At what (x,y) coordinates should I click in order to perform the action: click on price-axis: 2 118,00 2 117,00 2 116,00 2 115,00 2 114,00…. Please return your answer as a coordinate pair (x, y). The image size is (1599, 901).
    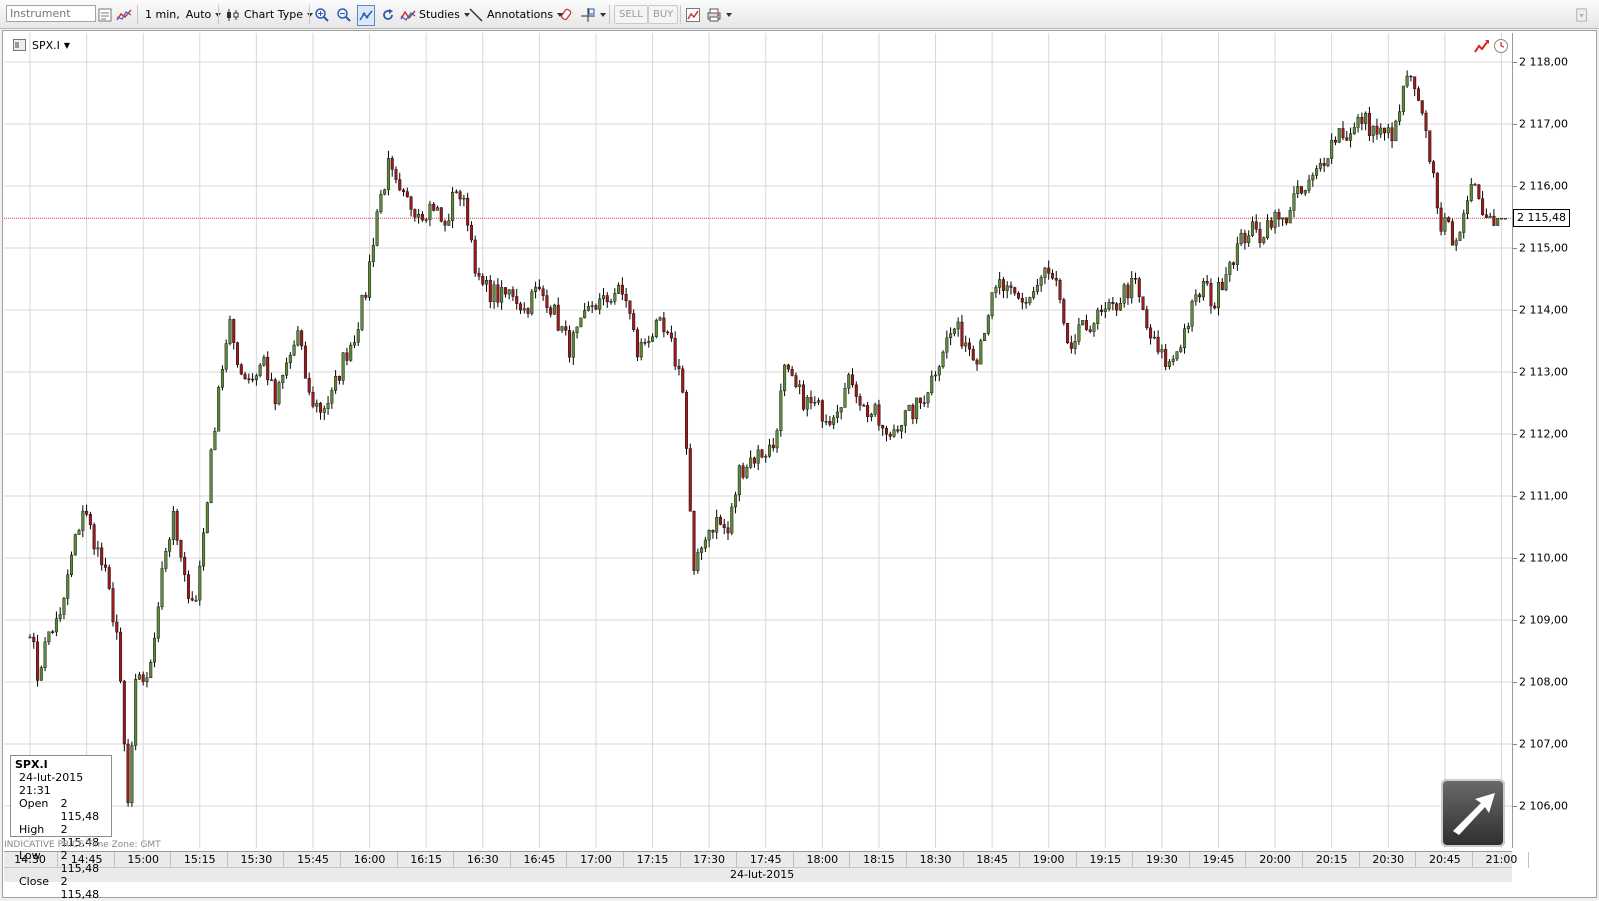
    Looking at the image, I should click on (1553, 440).